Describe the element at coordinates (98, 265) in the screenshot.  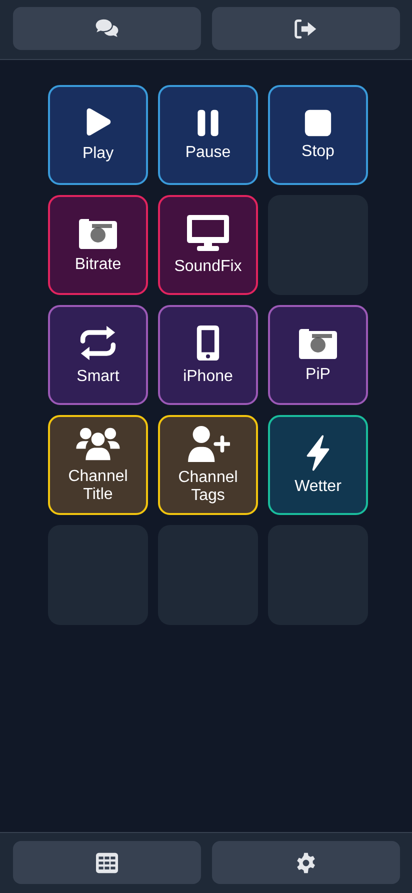
I see `tile-label: Bitrate` at that location.